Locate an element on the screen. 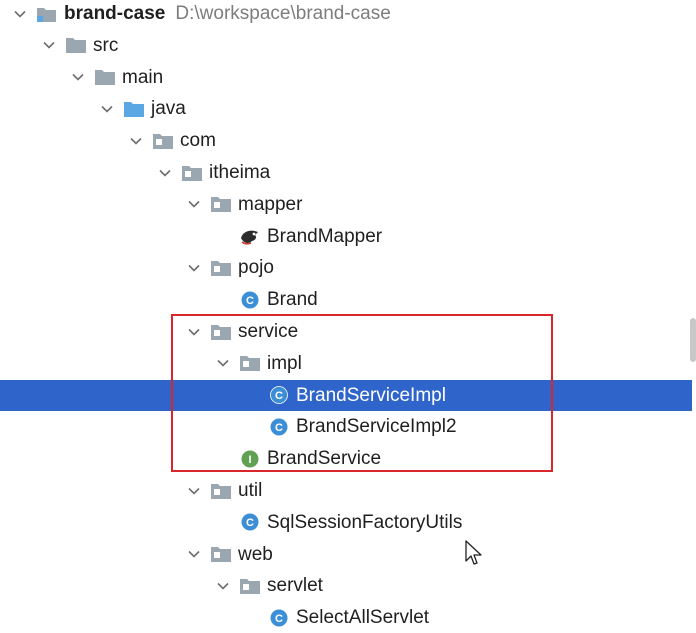 This screenshot has height=633, width=696. svg-text: I is located at coordinates (249, 460).